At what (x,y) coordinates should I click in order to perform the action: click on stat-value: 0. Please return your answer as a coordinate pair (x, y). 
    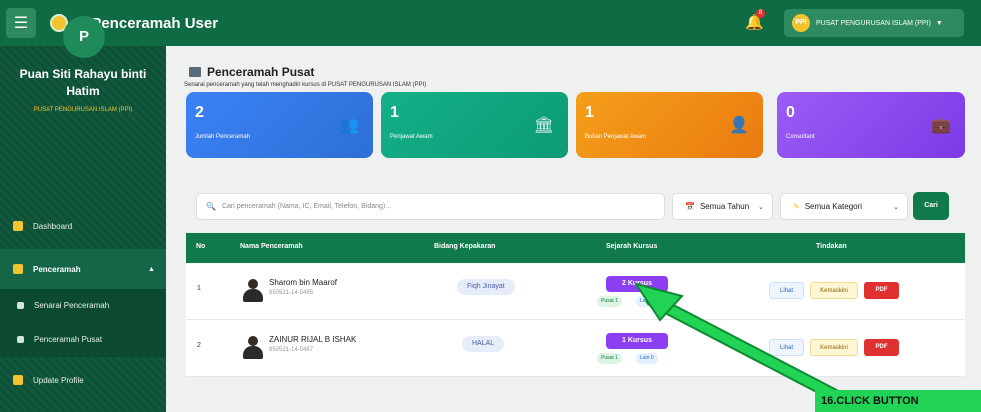
    Looking at the image, I should click on (790, 112).